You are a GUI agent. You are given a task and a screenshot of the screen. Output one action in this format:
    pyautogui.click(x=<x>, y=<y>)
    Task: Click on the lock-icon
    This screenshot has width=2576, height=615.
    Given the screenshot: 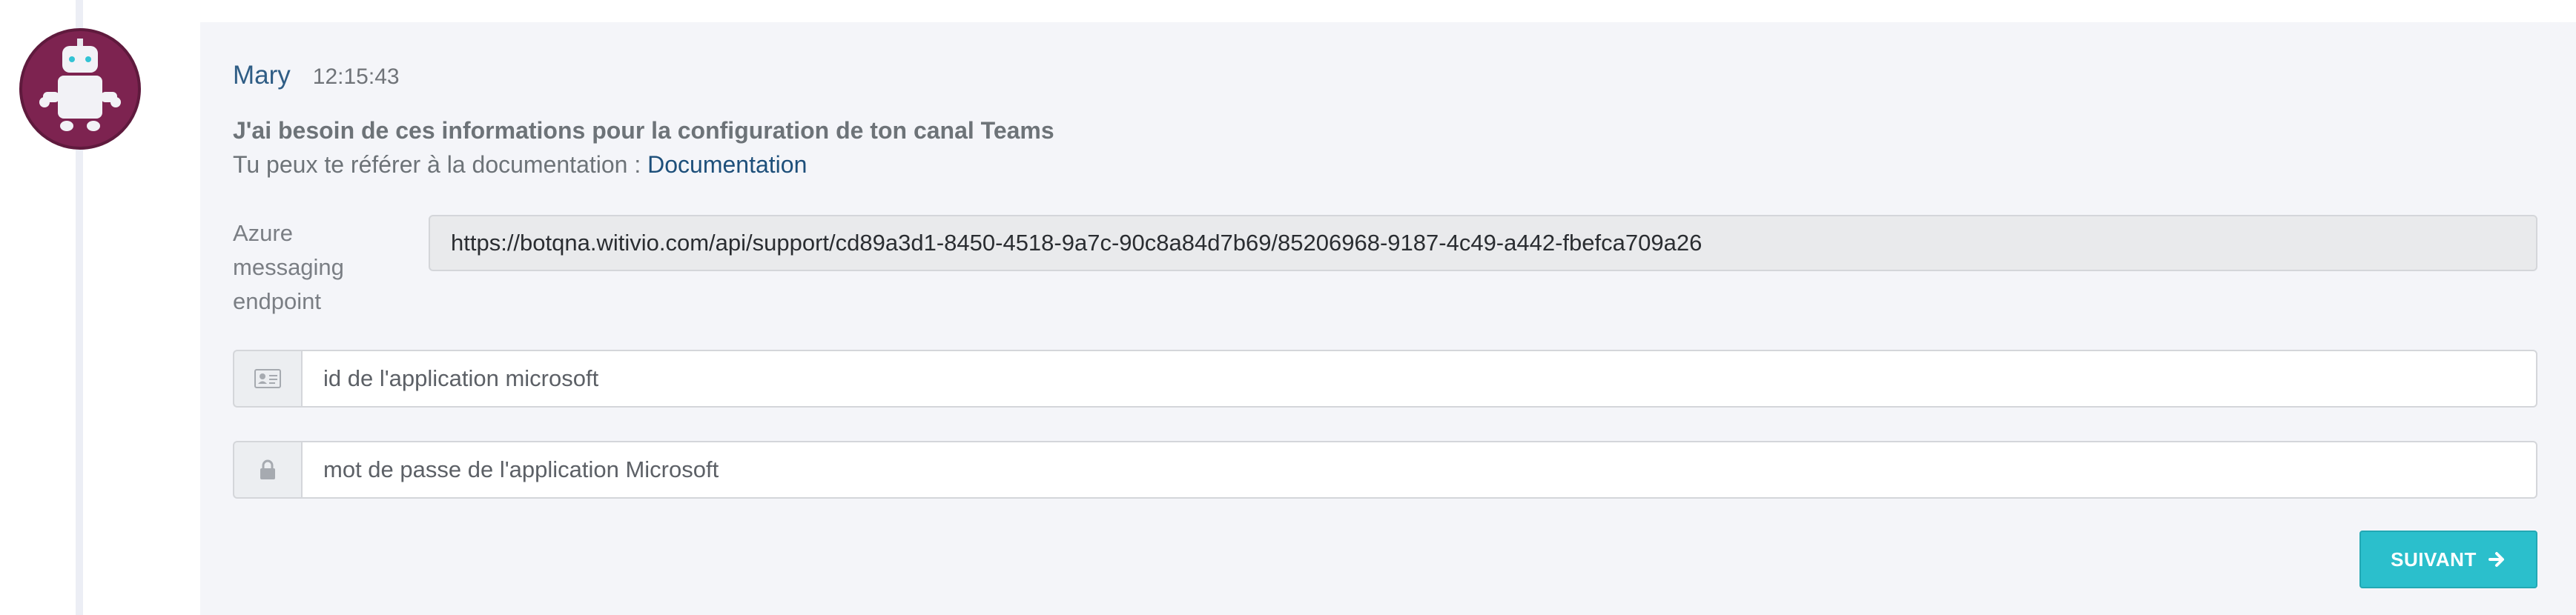 What is the action you would take?
    pyautogui.click(x=267, y=469)
    